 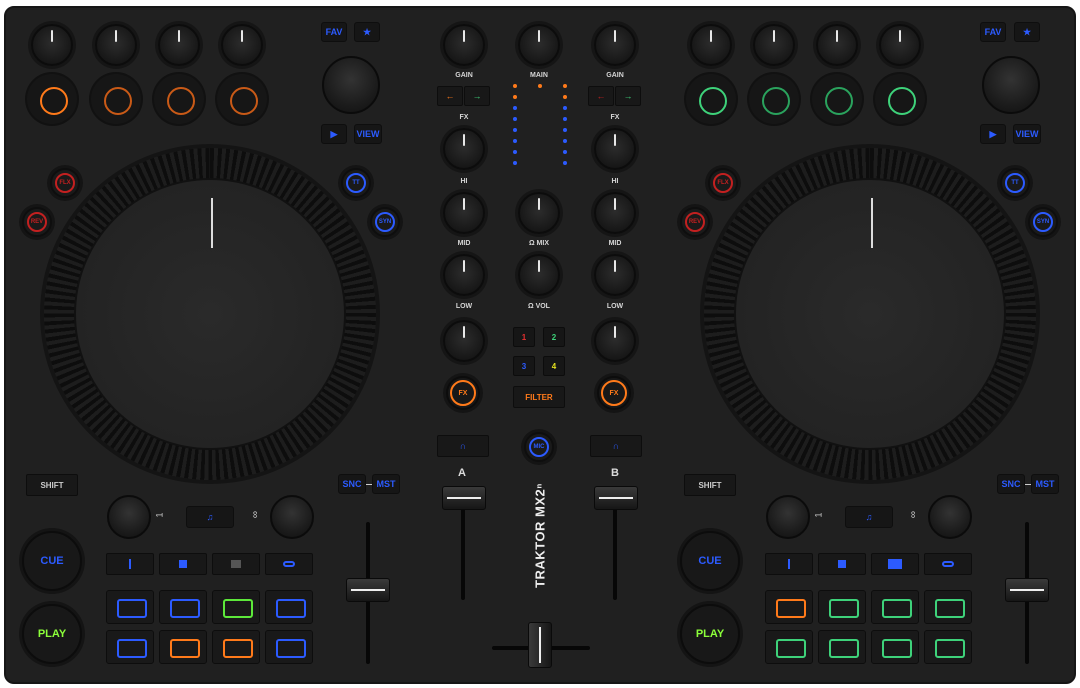 What do you see at coordinates (539, 397) in the screenshot?
I see `filter-button: FILTER` at bounding box center [539, 397].